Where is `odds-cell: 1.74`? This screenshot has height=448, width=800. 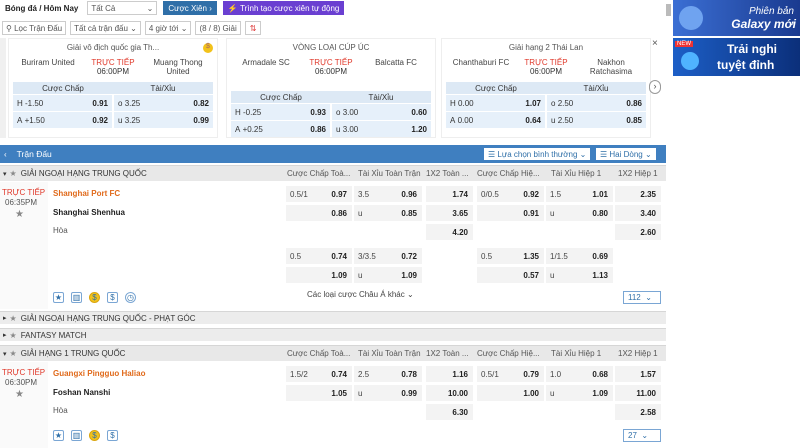 odds-cell: 1.74 is located at coordinates (449, 194).